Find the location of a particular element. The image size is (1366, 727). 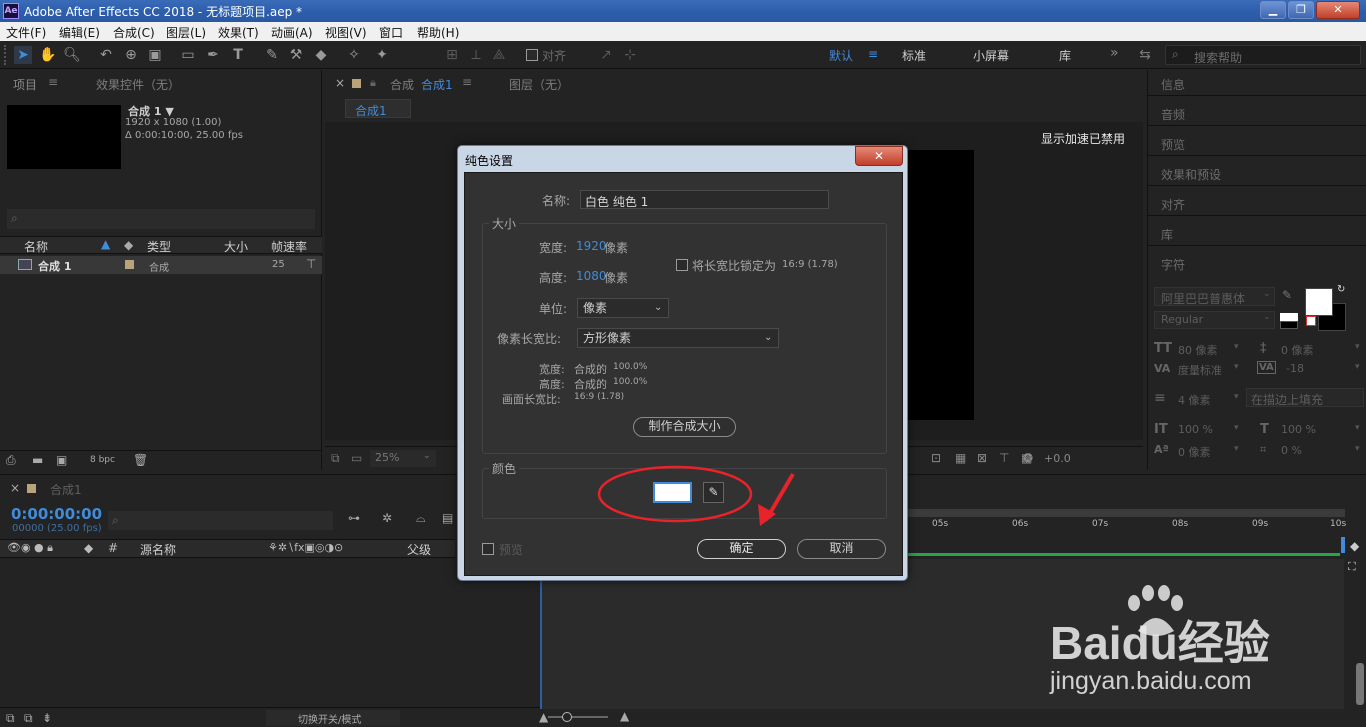

baseline-shift-value: 0 像素 is located at coordinates (1194, 452).